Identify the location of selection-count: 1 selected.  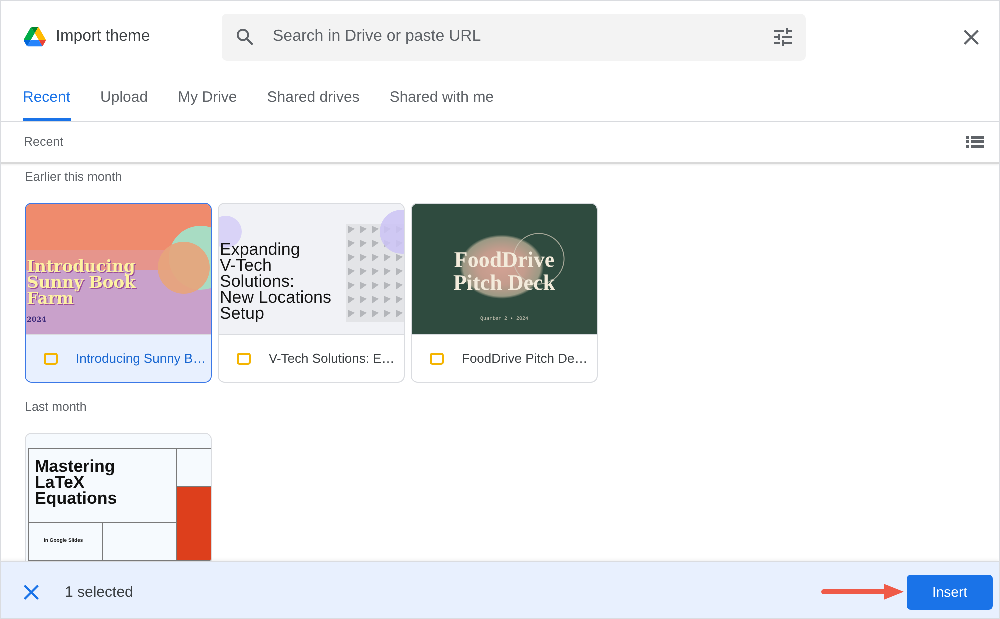
(99, 592).